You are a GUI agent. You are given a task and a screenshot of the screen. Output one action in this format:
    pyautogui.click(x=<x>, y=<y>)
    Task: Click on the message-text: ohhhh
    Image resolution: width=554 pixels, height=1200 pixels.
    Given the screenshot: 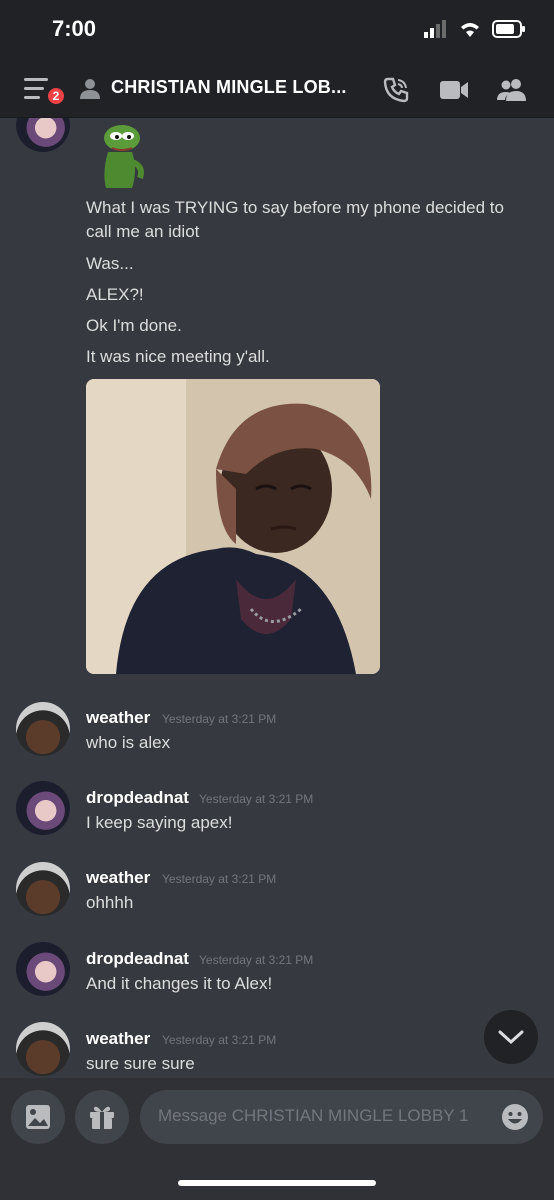 What is the action you would take?
    pyautogui.click(x=110, y=902)
    